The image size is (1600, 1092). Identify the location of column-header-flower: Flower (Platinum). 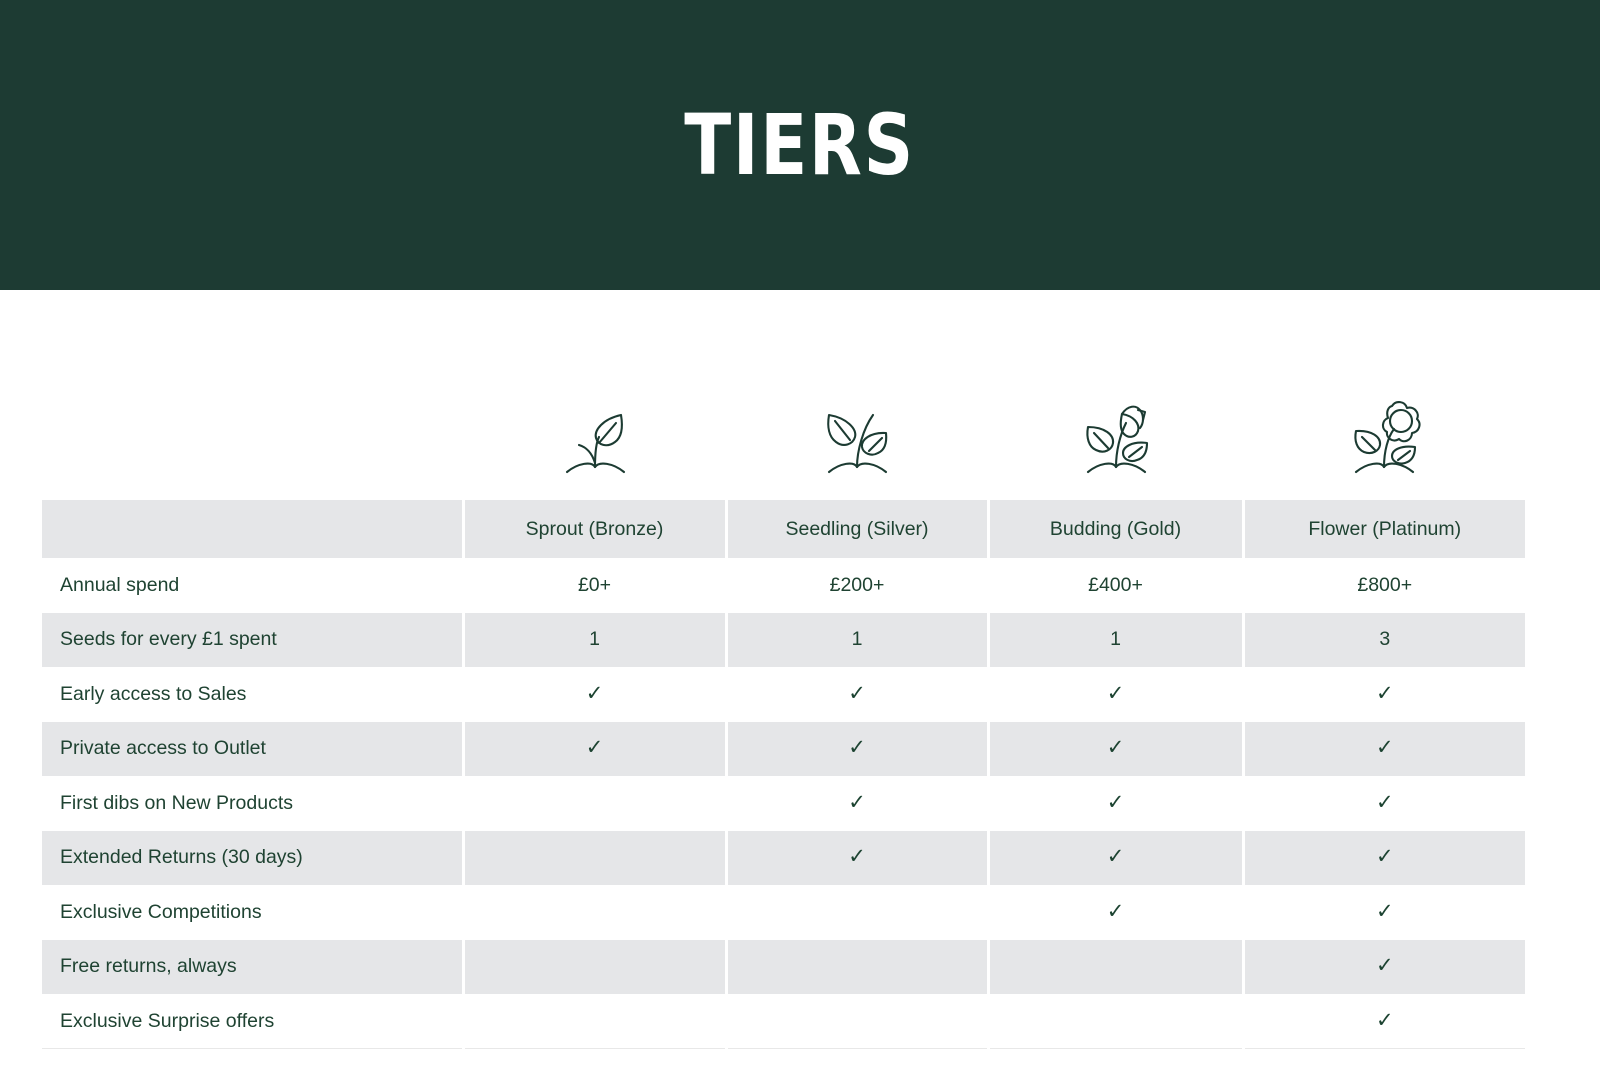
(1383, 529).